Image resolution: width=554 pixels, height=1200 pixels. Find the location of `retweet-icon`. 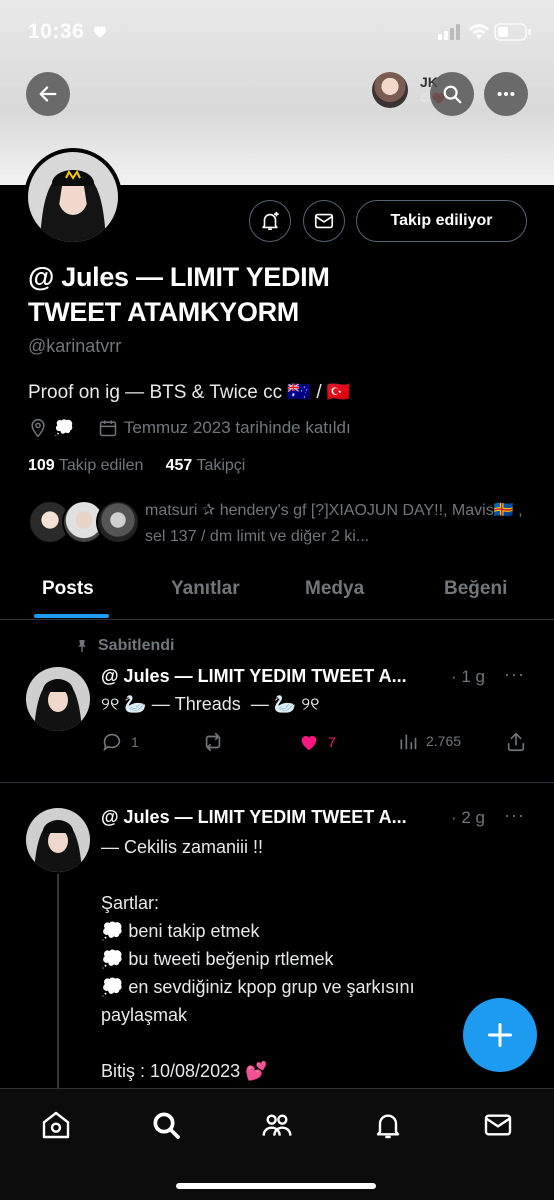

retweet-icon is located at coordinates (213, 742).